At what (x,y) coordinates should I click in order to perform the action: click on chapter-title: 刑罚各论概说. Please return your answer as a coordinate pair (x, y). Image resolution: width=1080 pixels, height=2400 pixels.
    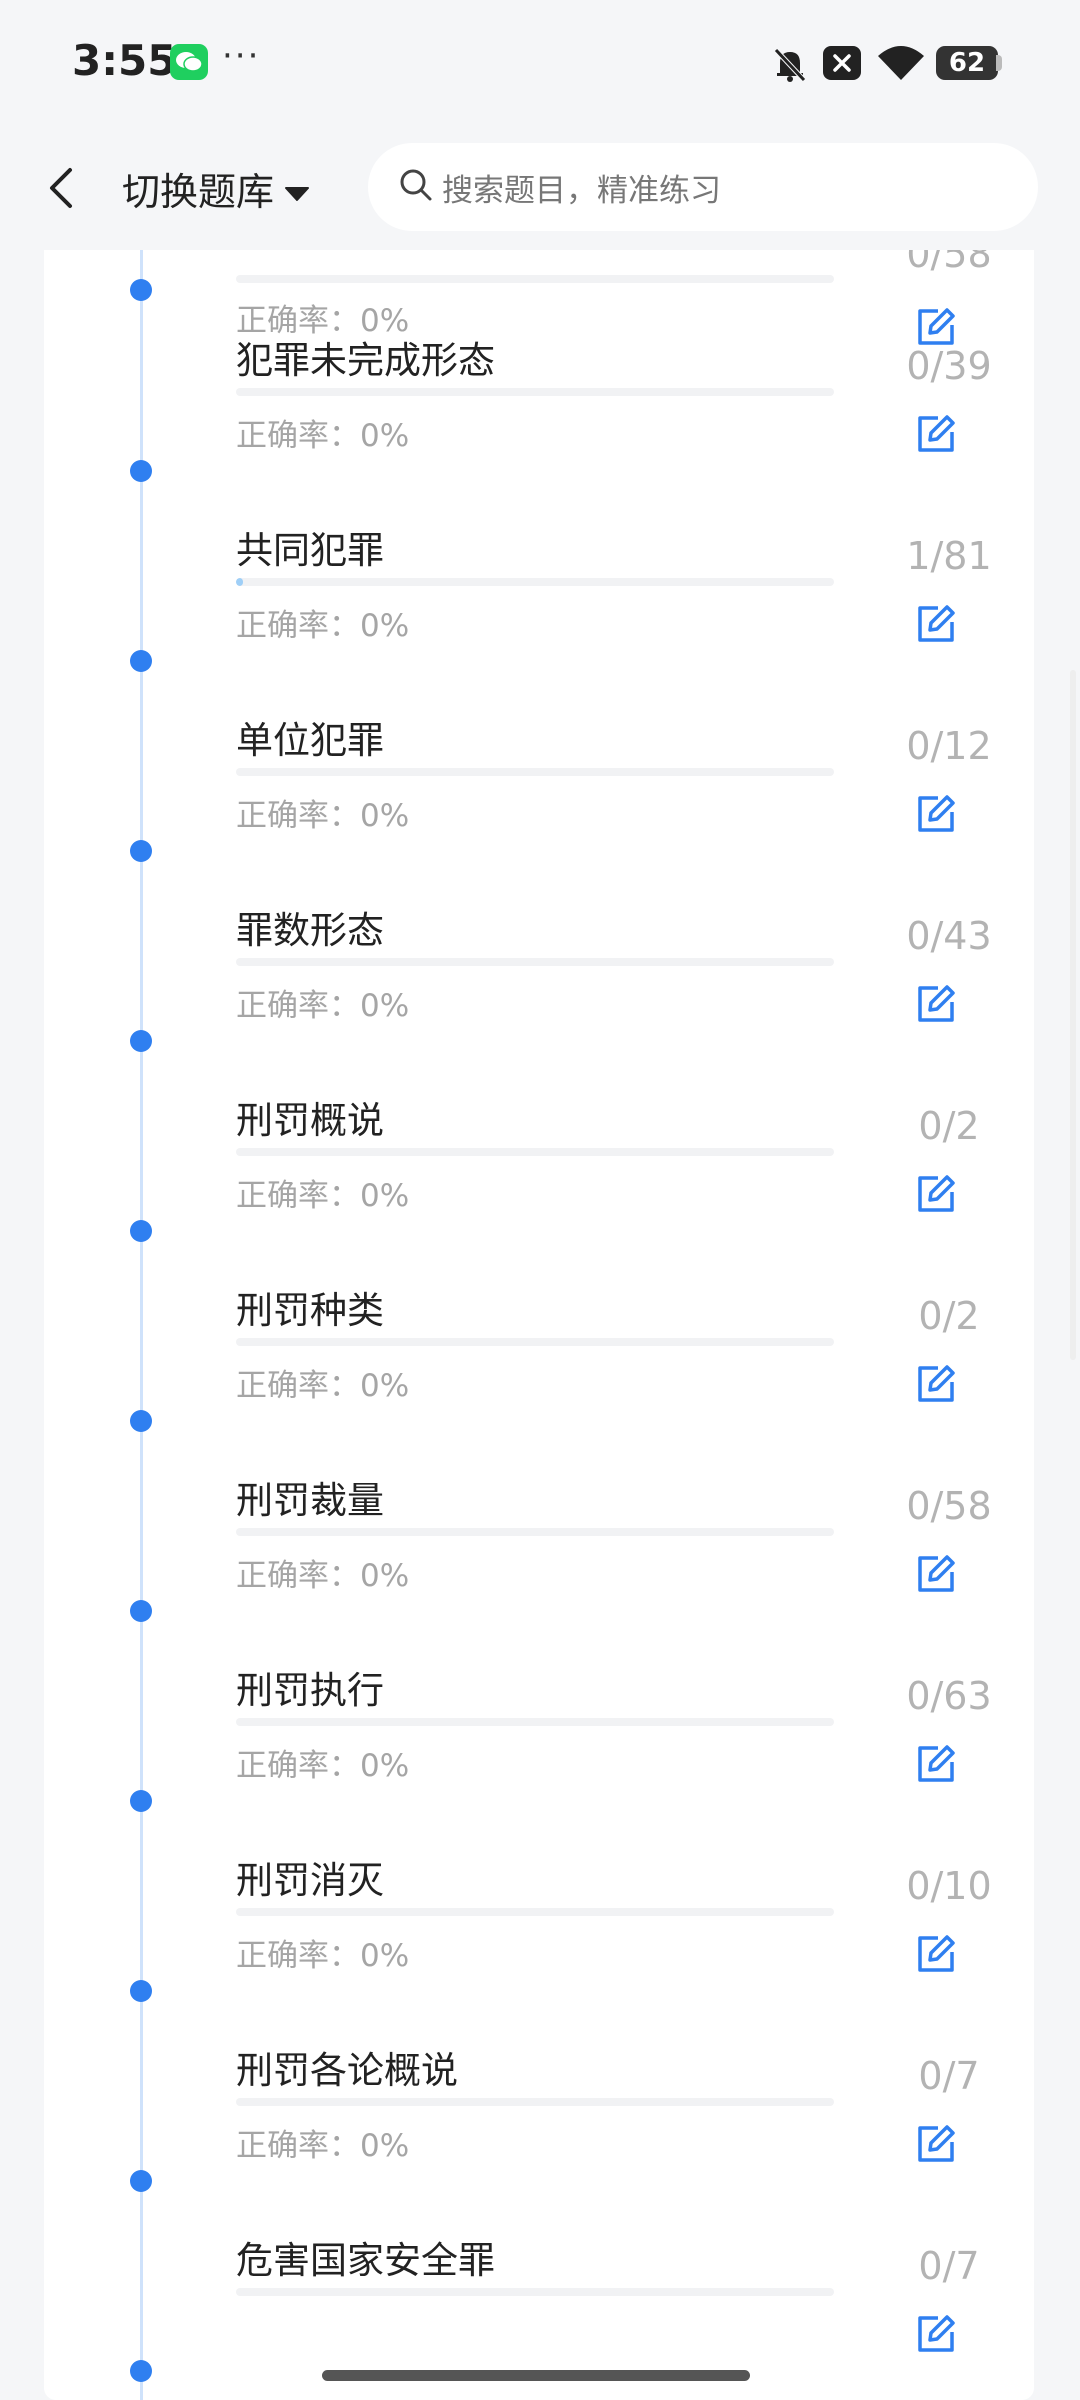
    Looking at the image, I should click on (347, 2070).